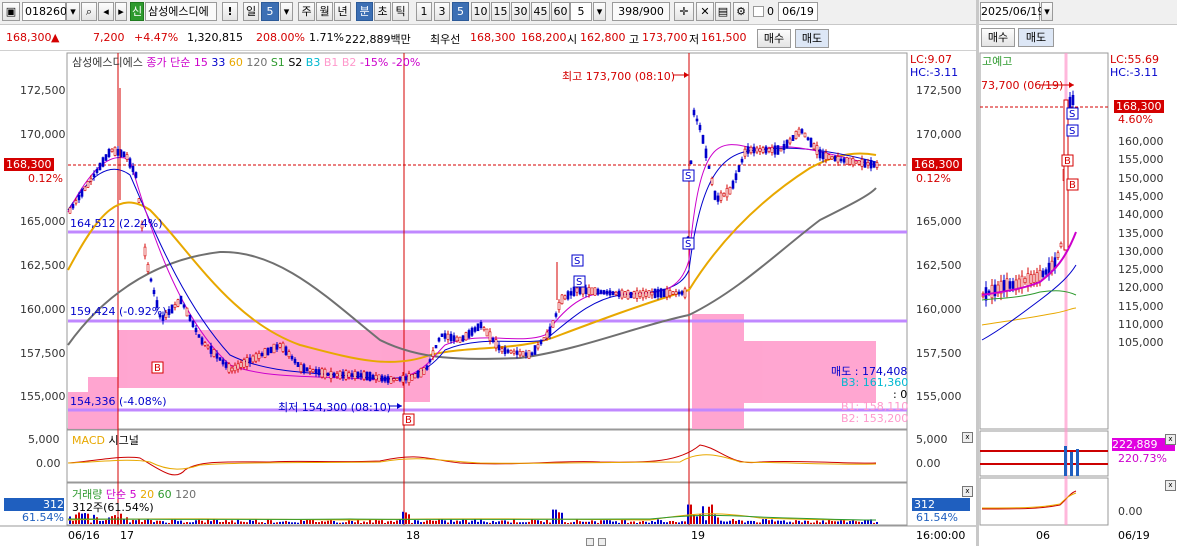 The height and width of the screenshot is (546, 1177). I want to click on count-input: 5, so click(581, 11).